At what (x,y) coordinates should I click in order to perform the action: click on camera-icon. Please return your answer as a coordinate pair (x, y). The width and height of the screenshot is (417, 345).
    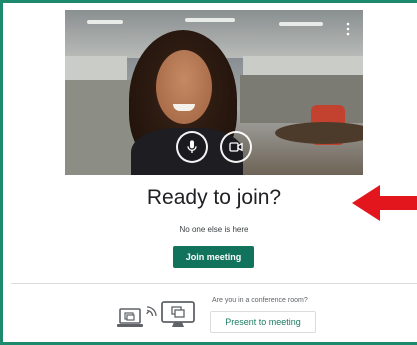
    Looking at the image, I should click on (236, 147).